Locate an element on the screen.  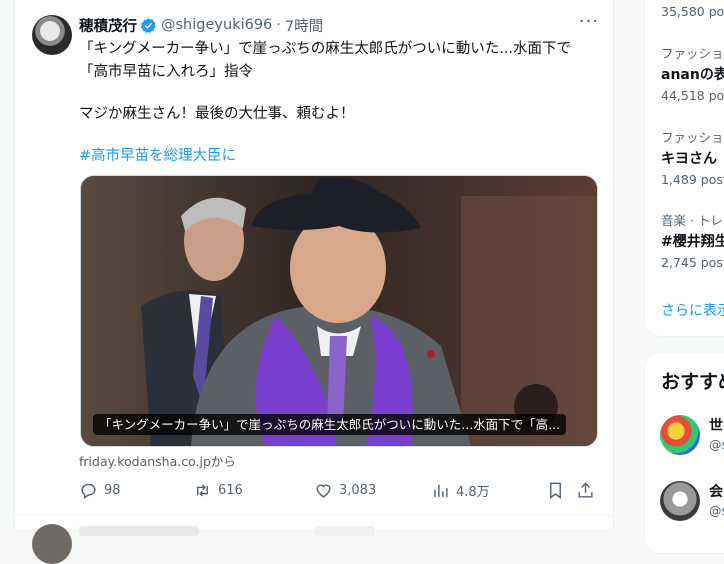
recommend-name: 会 is located at coordinates (716, 491).